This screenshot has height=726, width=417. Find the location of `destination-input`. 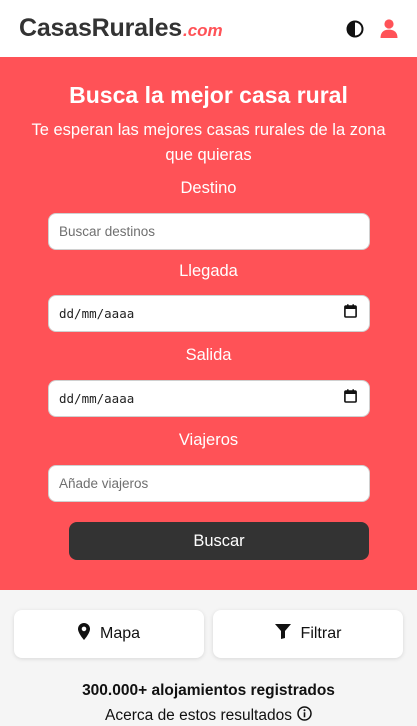

destination-input is located at coordinates (208, 231).